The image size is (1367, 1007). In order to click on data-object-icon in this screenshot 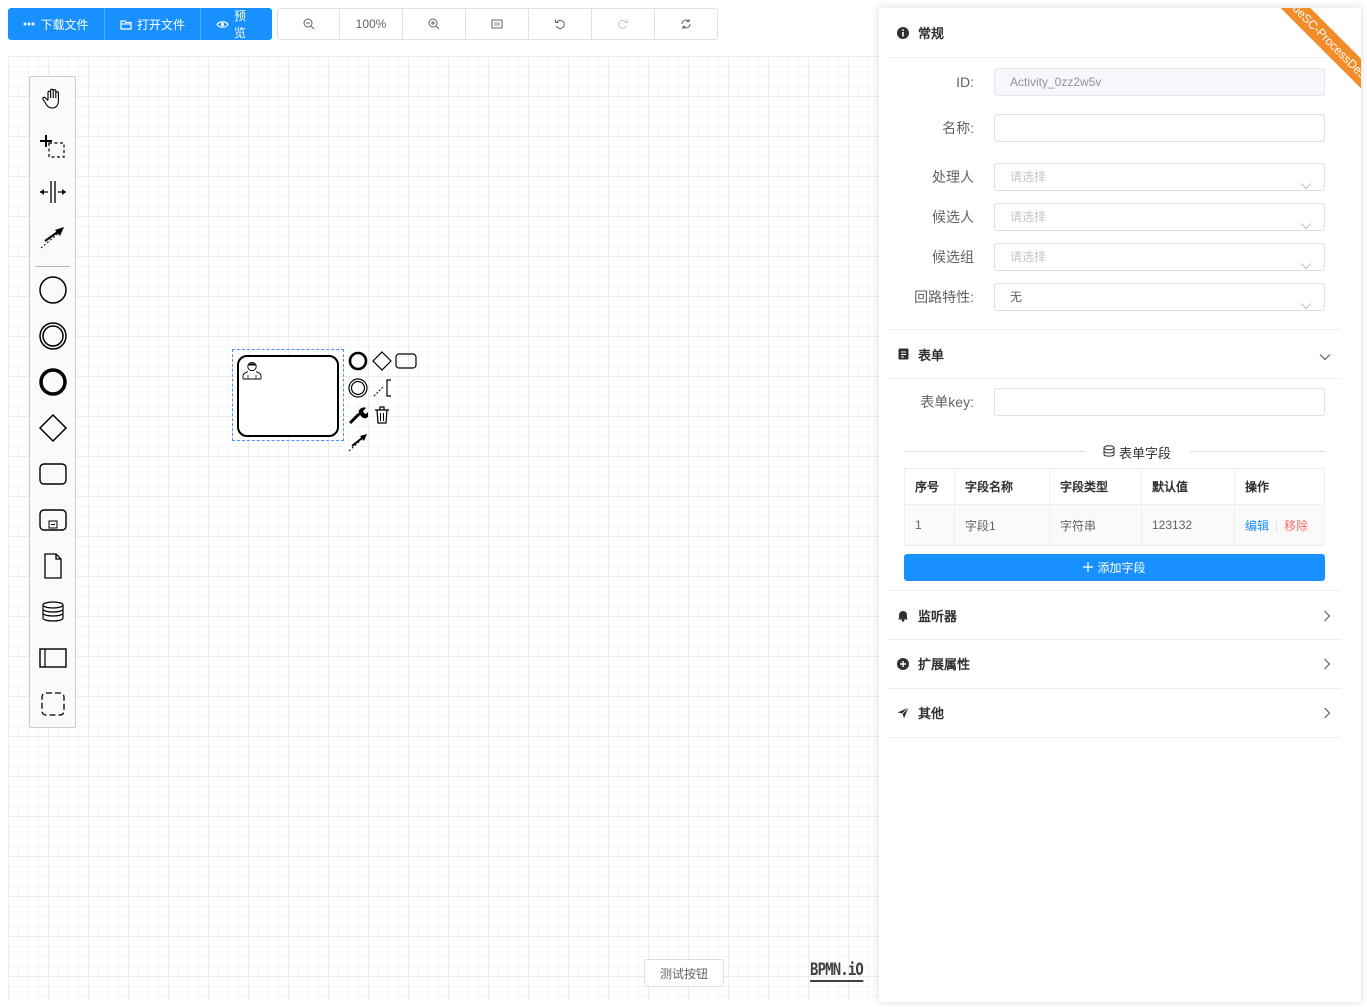, I will do `click(52, 566)`.